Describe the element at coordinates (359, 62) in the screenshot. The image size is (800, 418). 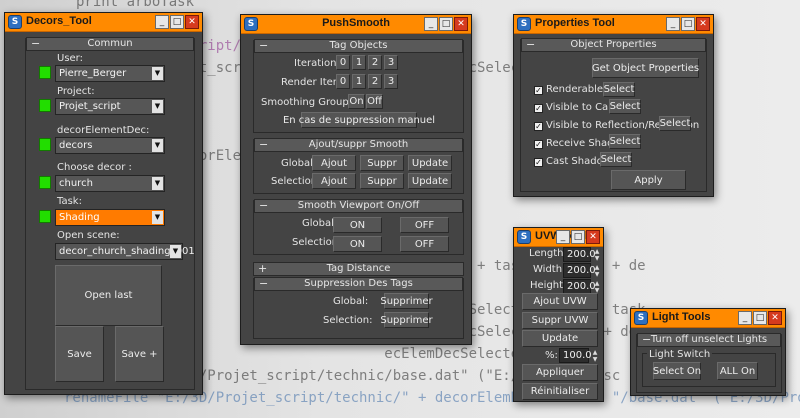
I see `iterations-1-button: 1` at that location.